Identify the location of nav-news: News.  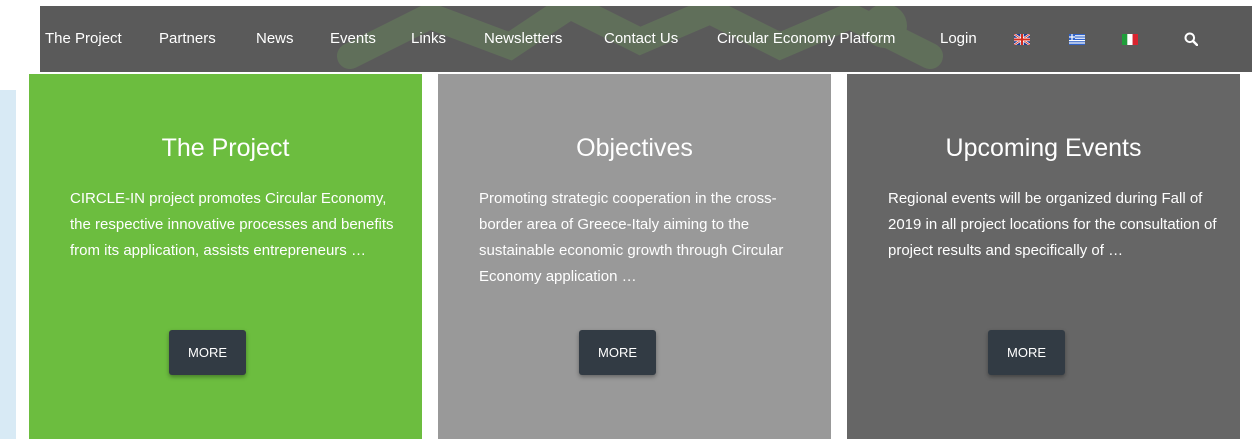
(275, 38).